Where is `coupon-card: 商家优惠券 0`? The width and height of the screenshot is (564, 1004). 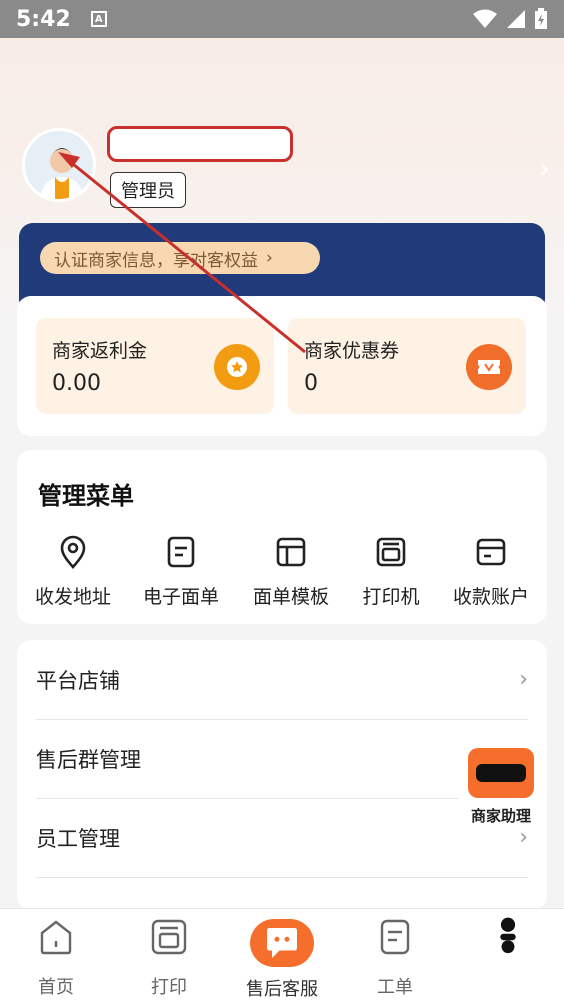
coupon-card: 商家优惠券 0 is located at coordinates (407, 366).